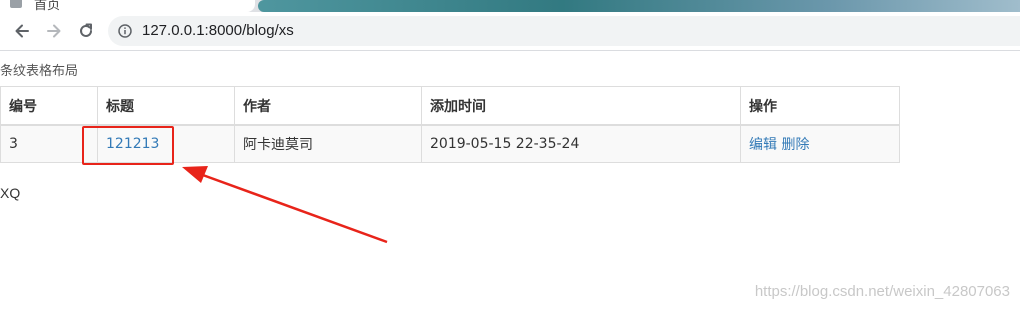  What do you see at coordinates (166, 106) in the screenshot?
I see `column-header-title: 标题` at bounding box center [166, 106].